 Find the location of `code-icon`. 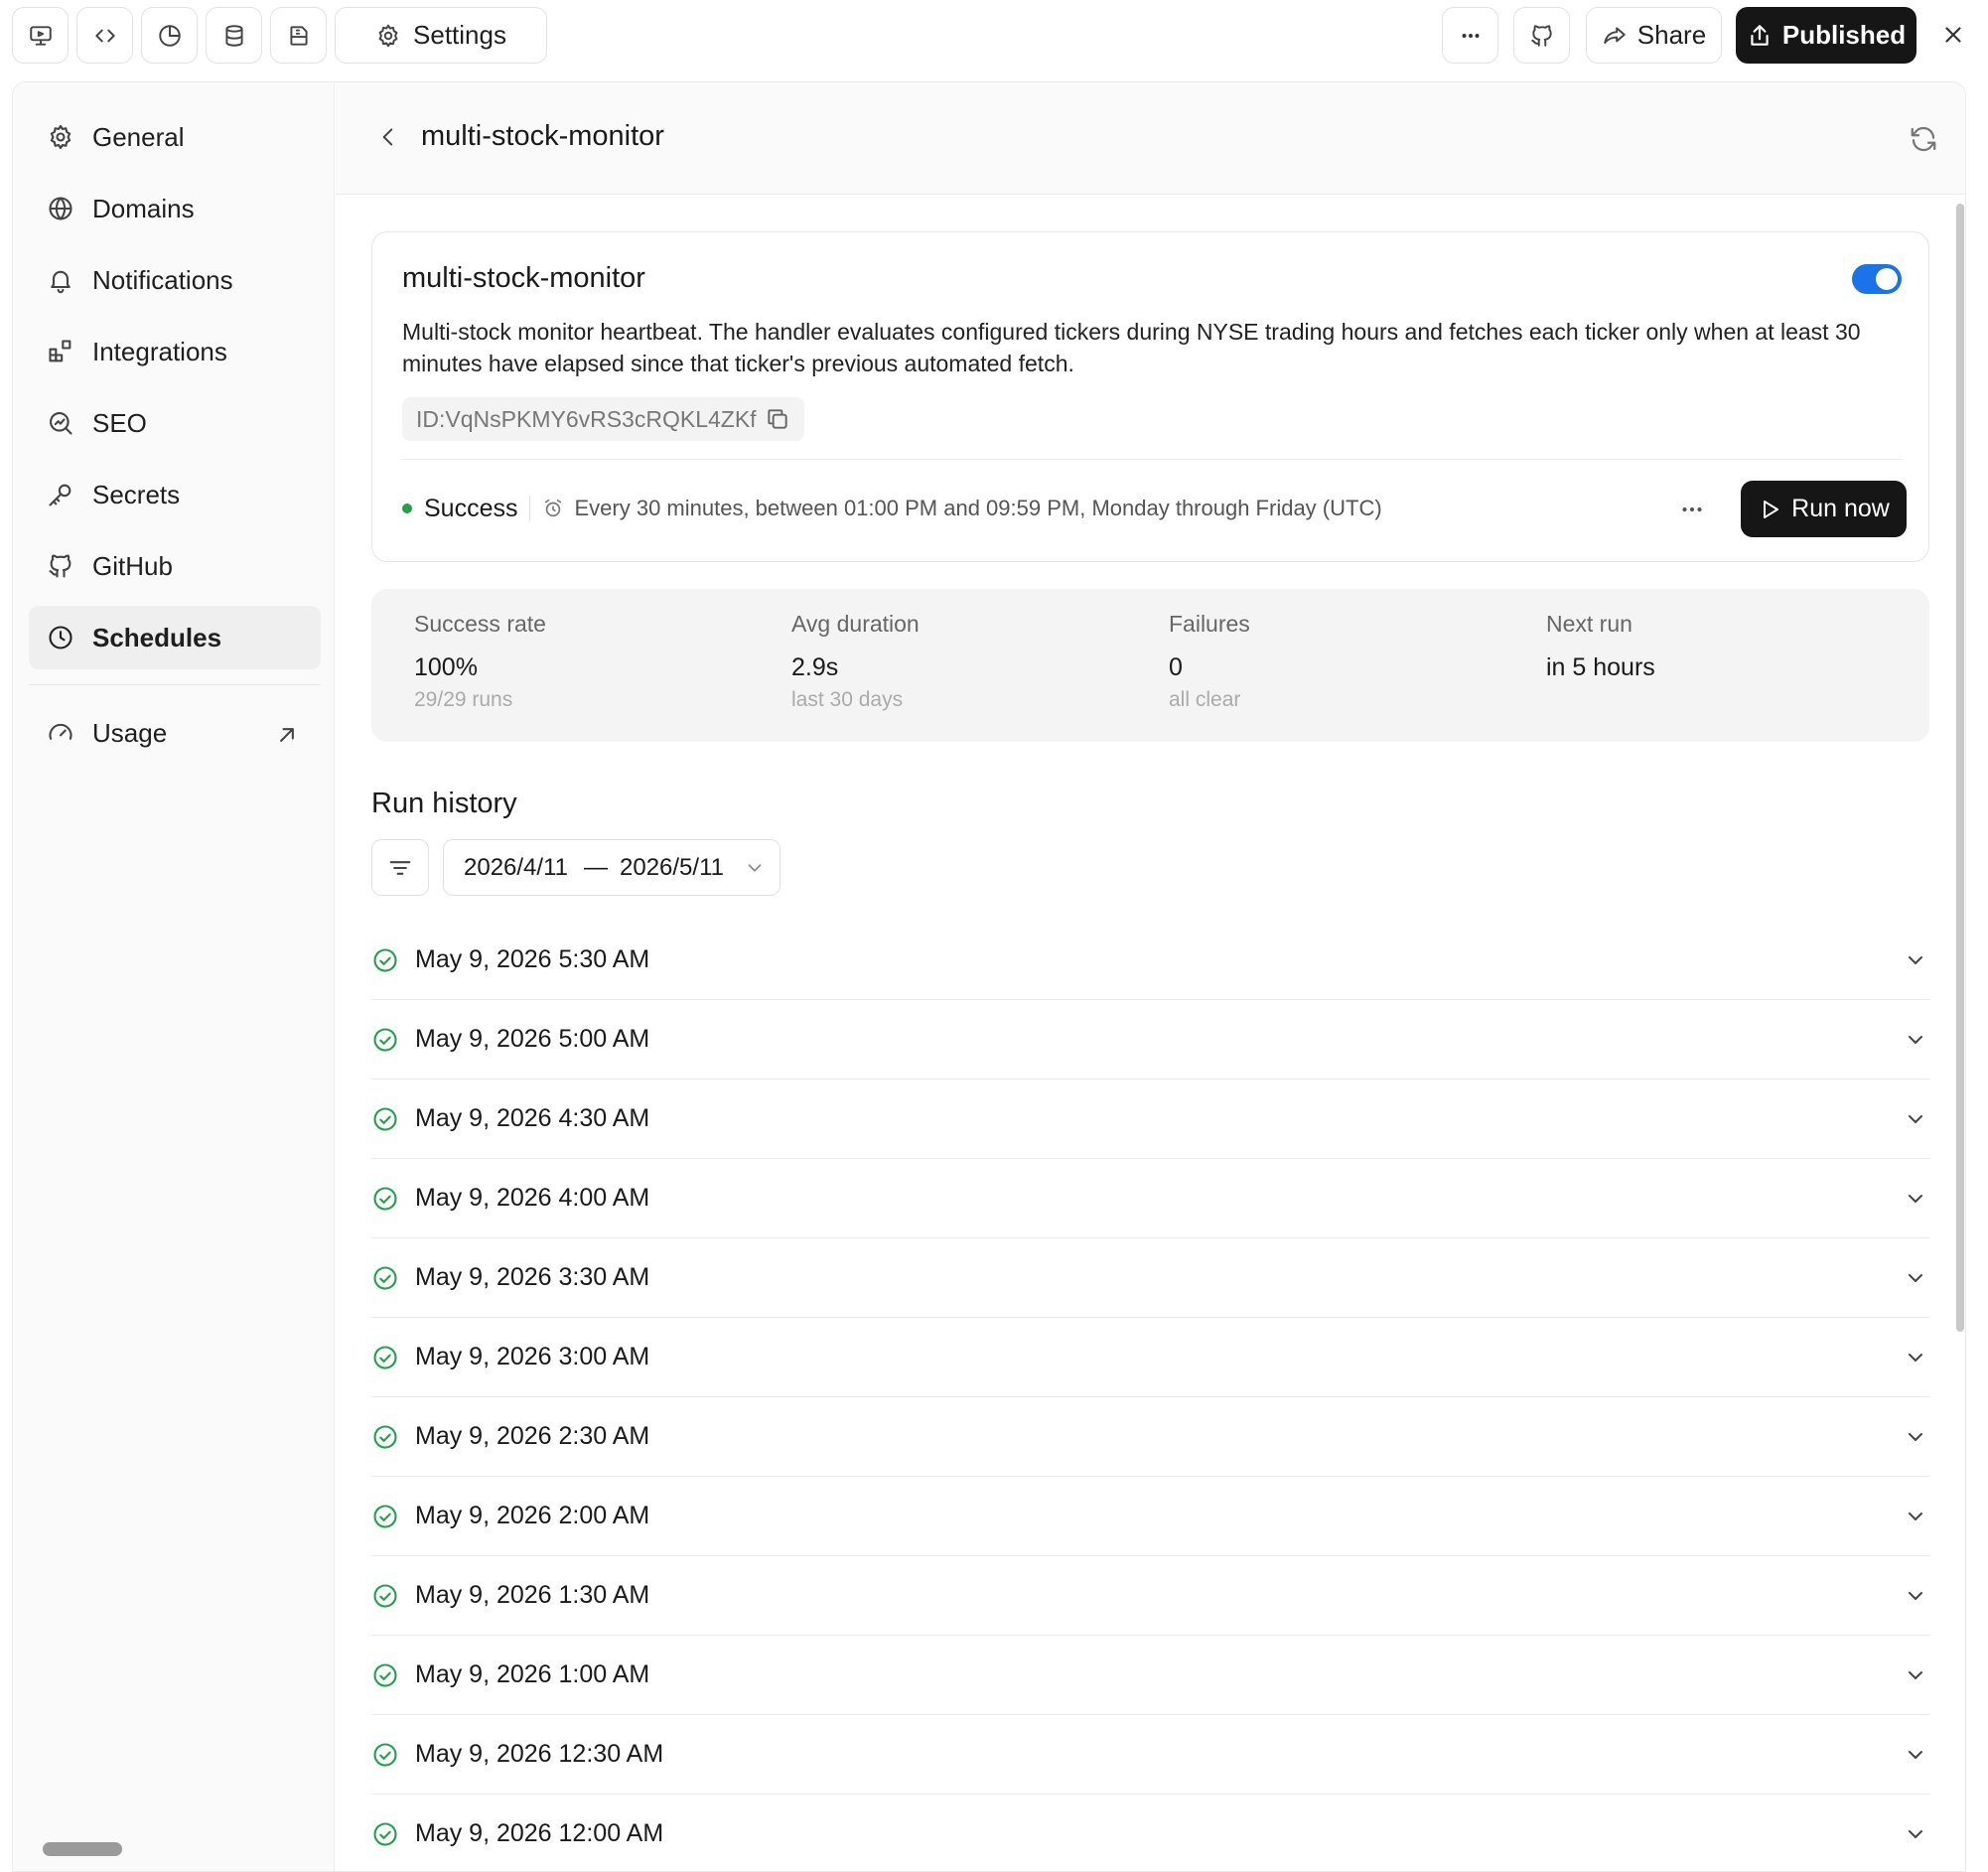

code-icon is located at coordinates (104, 35).